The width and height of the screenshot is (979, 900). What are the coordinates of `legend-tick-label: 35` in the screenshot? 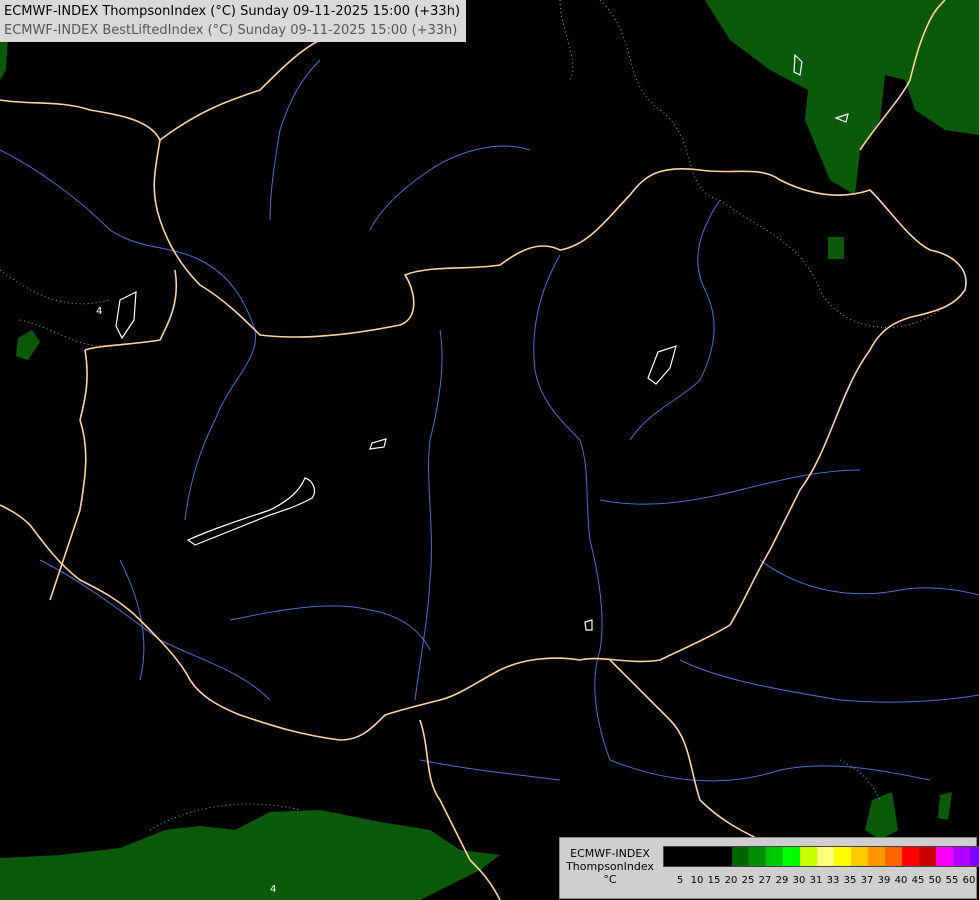 It's located at (850, 880).